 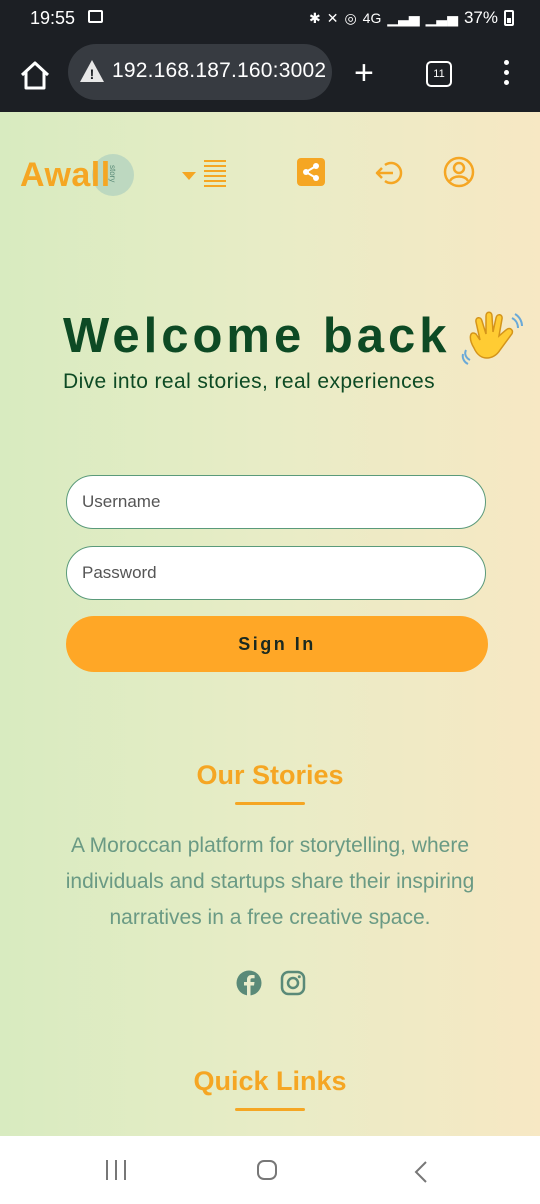 What do you see at coordinates (95, 16) in the screenshot?
I see `image-icon` at bounding box center [95, 16].